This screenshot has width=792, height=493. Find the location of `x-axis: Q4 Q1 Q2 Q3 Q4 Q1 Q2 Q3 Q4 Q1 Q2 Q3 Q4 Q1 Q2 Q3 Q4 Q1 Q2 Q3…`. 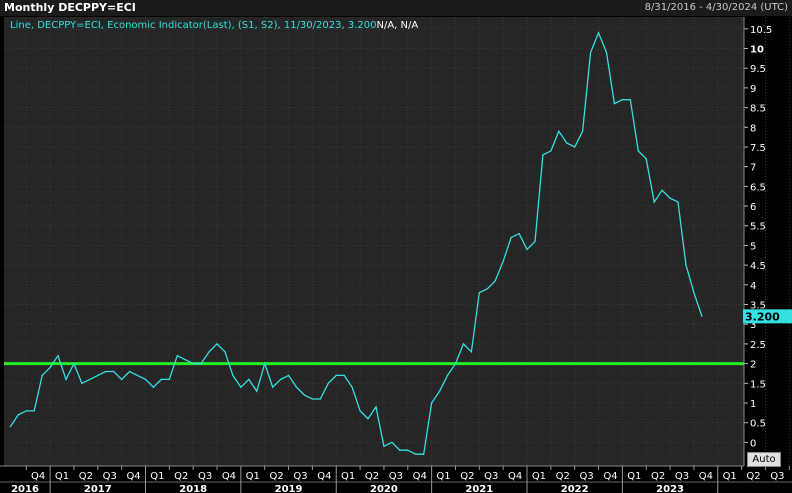

x-axis: Q4 Q1 Q2 Q3 Q4 Q1 Q2 Q3 Q4 Q1 Q2 Q3 Q4 Q1 Q2 Q3 Q4 Q1 Q2 Q3… is located at coordinates (396, 479).